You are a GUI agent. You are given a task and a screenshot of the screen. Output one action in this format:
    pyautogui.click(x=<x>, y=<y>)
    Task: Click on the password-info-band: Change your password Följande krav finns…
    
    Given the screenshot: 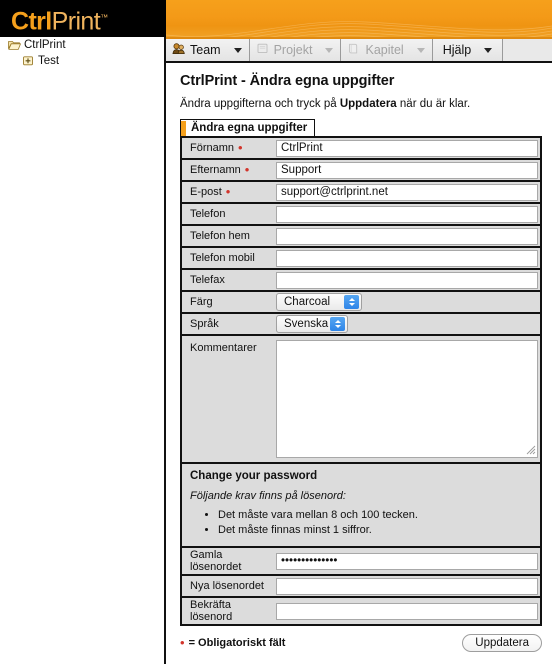 What is the action you would take?
    pyautogui.click(x=361, y=506)
    